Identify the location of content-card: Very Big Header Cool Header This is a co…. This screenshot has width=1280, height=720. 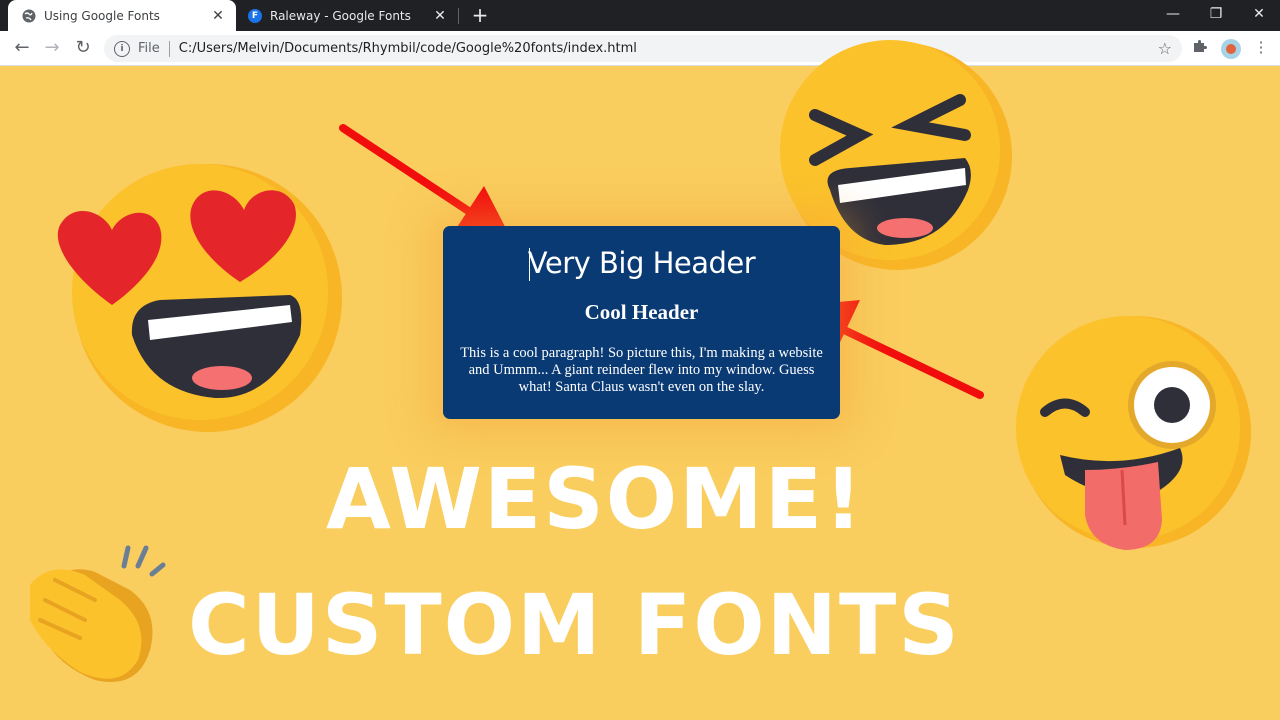
(641, 322).